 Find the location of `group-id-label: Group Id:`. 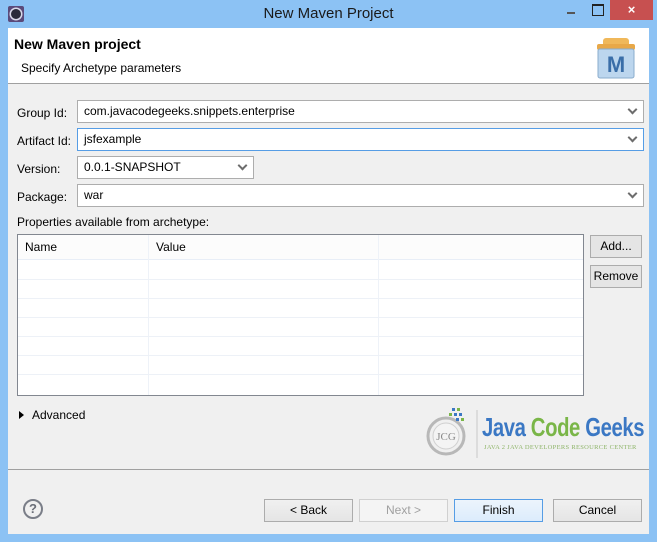

group-id-label: Group Id: is located at coordinates (42, 113).